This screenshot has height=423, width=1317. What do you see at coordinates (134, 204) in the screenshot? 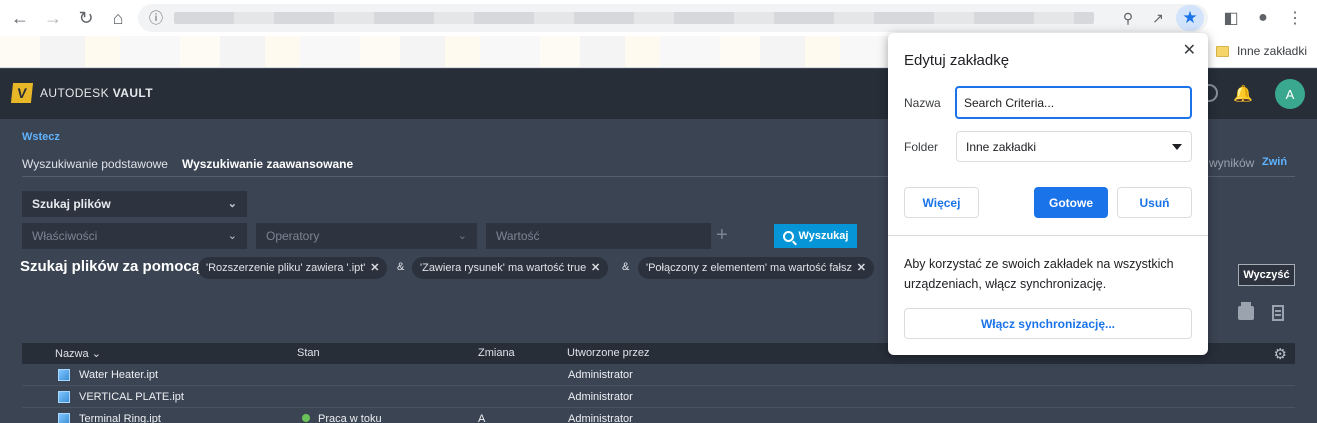
I see `scope-dropdown: Szukaj plików ⌄` at bounding box center [134, 204].